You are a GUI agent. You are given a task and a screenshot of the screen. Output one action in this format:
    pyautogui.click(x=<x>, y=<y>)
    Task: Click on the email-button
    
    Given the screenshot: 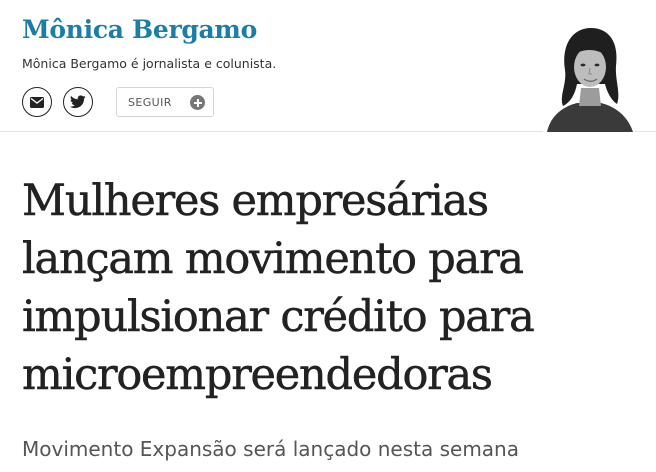 What is the action you would take?
    pyautogui.click(x=37, y=102)
    